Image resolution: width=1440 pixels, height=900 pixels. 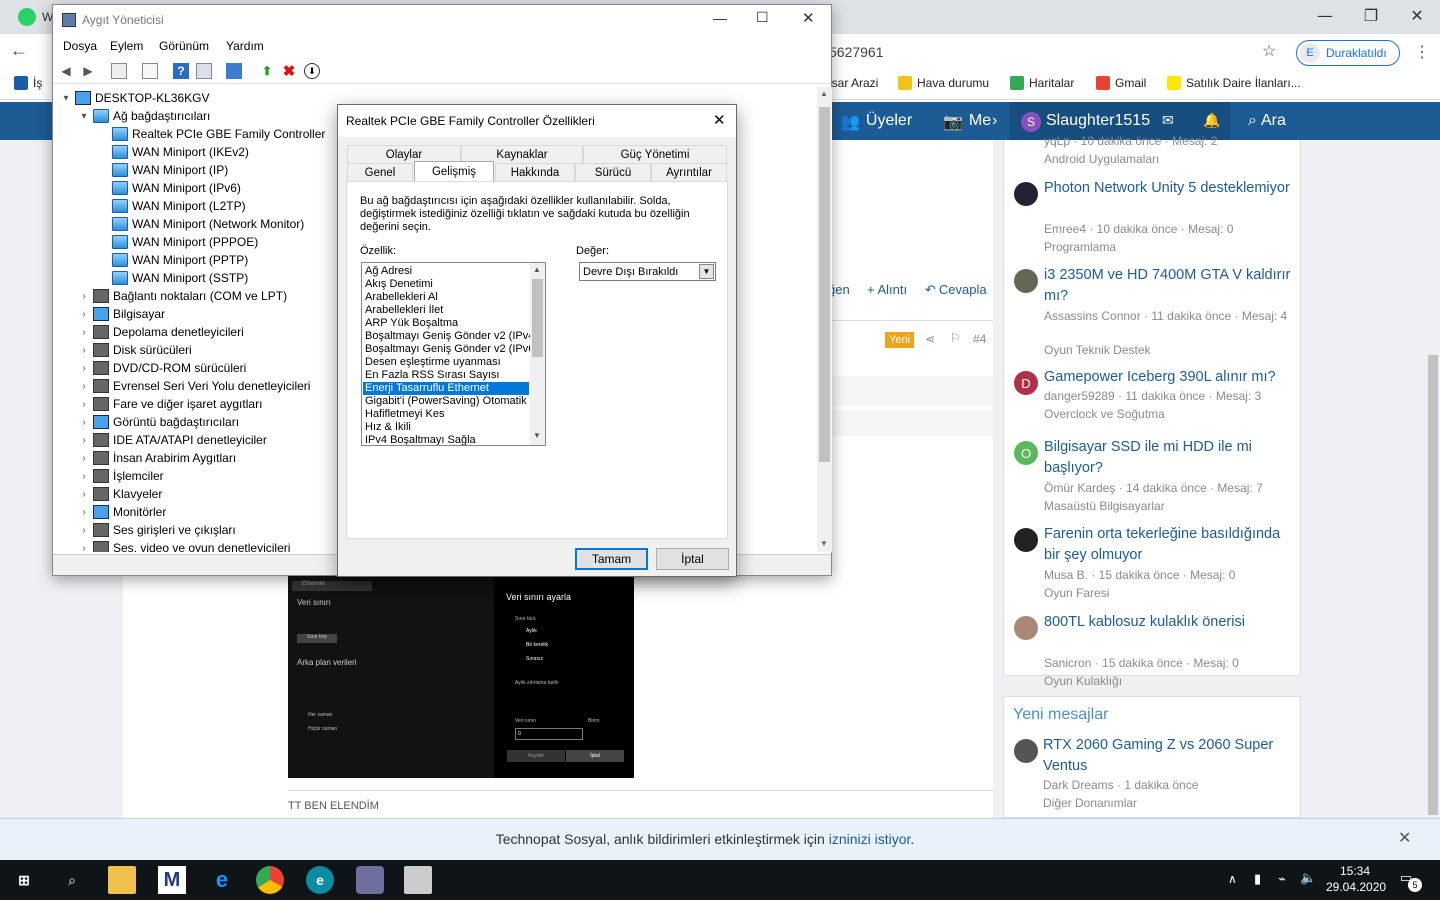 What do you see at coordinates (312, 71) in the screenshot?
I see `download-icon: ⬇` at bounding box center [312, 71].